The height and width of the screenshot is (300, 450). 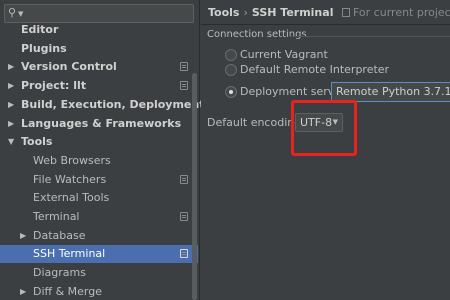 I want to click on sidebar-item-label: Web Browsers, so click(x=72, y=160).